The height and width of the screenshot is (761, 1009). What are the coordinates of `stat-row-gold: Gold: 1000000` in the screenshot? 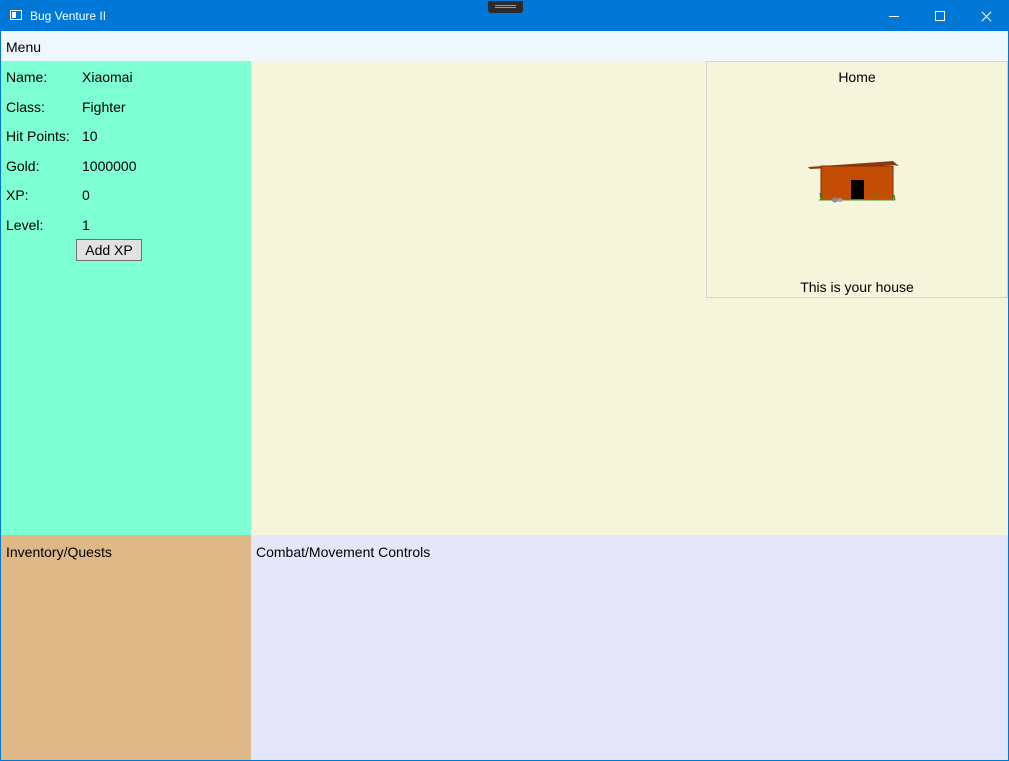 It's located at (126, 168).